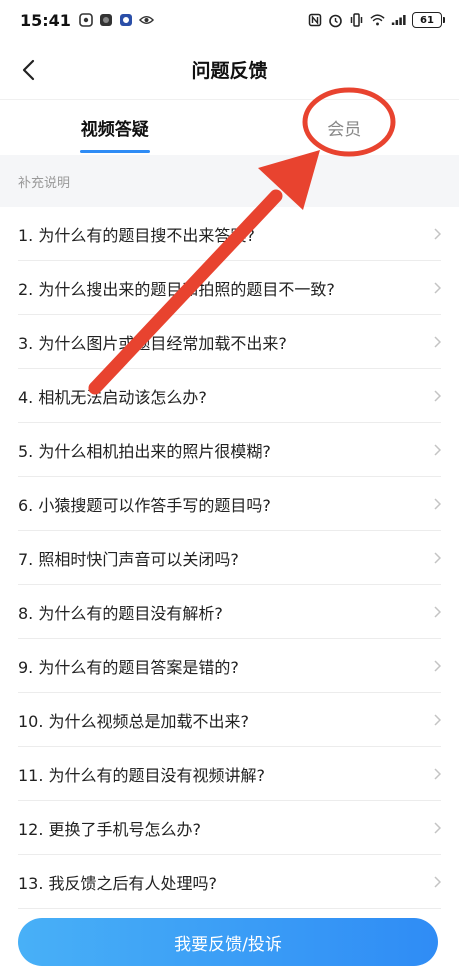 This screenshot has width=459, height=974. I want to click on faq-item-text: 2. 为什么搜出来的题目和拍照的题目不一致?, so click(176, 289).